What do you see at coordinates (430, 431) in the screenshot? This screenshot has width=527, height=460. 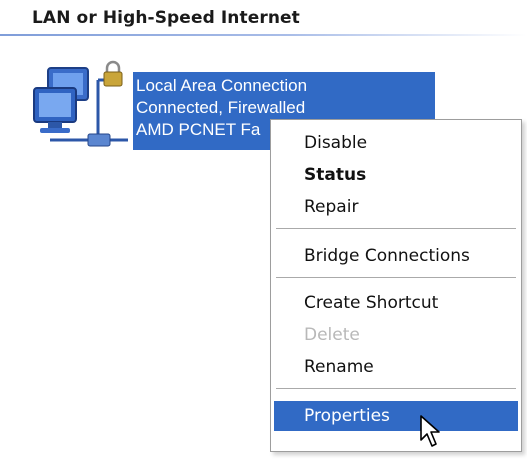 I see `arrow-cursor-icon` at bounding box center [430, 431].